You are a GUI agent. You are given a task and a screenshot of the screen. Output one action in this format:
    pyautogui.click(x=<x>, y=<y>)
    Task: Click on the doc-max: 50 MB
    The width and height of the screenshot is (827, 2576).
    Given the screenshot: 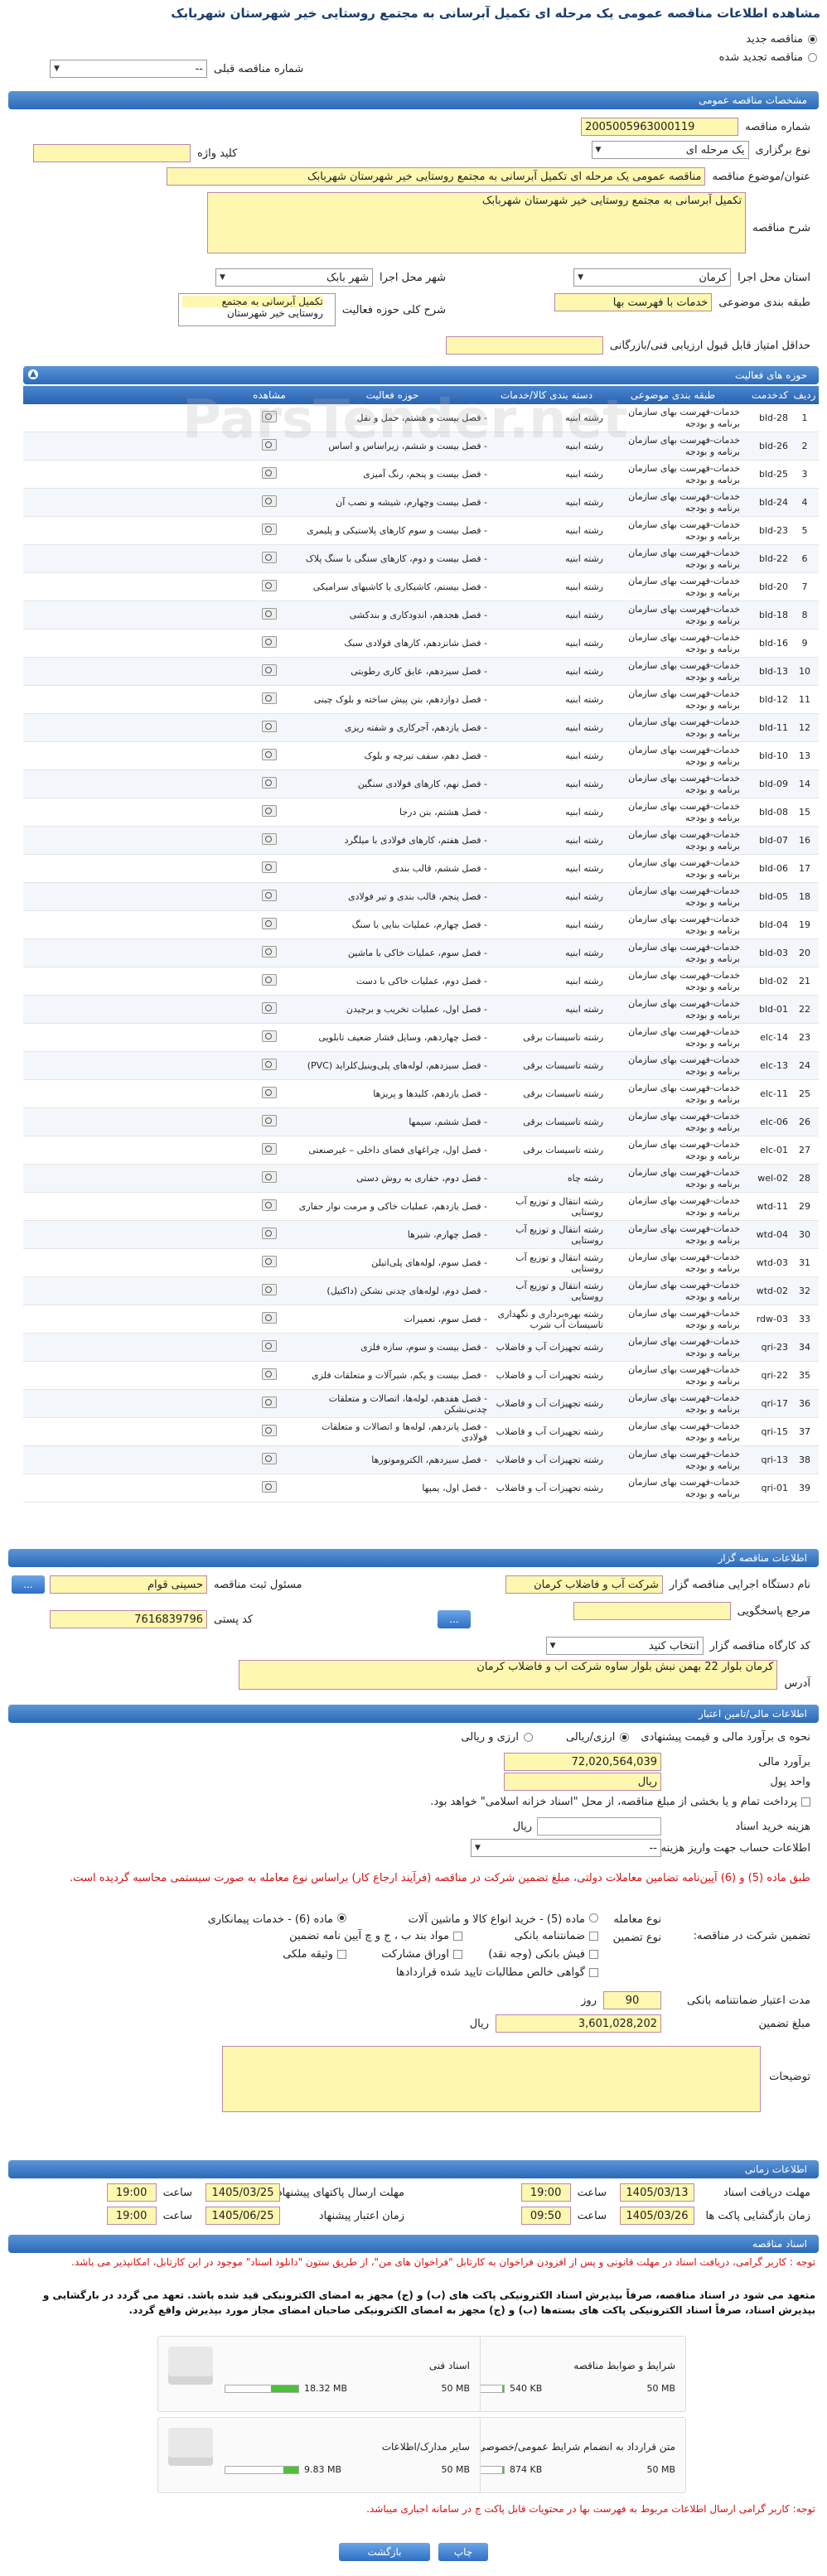 What is the action you would take?
    pyautogui.click(x=660, y=2469)
    